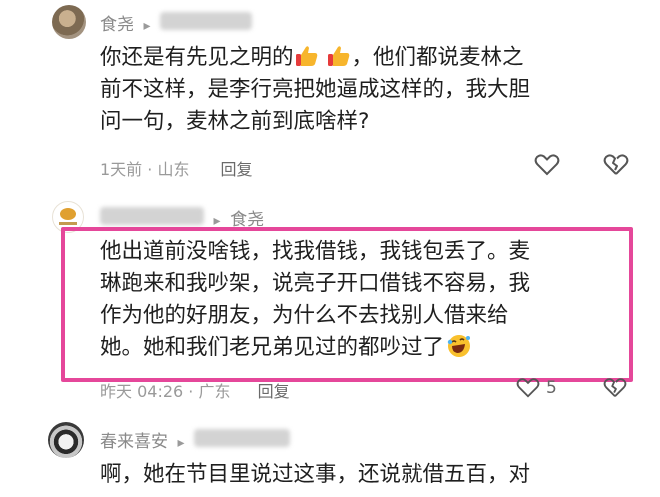 Image resolution: width=660 pixels, height=497 pixels. Describe the element at coordinates (145, 169) in the screenshot. I see `comment1-time-location: 1天前 · 山东` at that location.